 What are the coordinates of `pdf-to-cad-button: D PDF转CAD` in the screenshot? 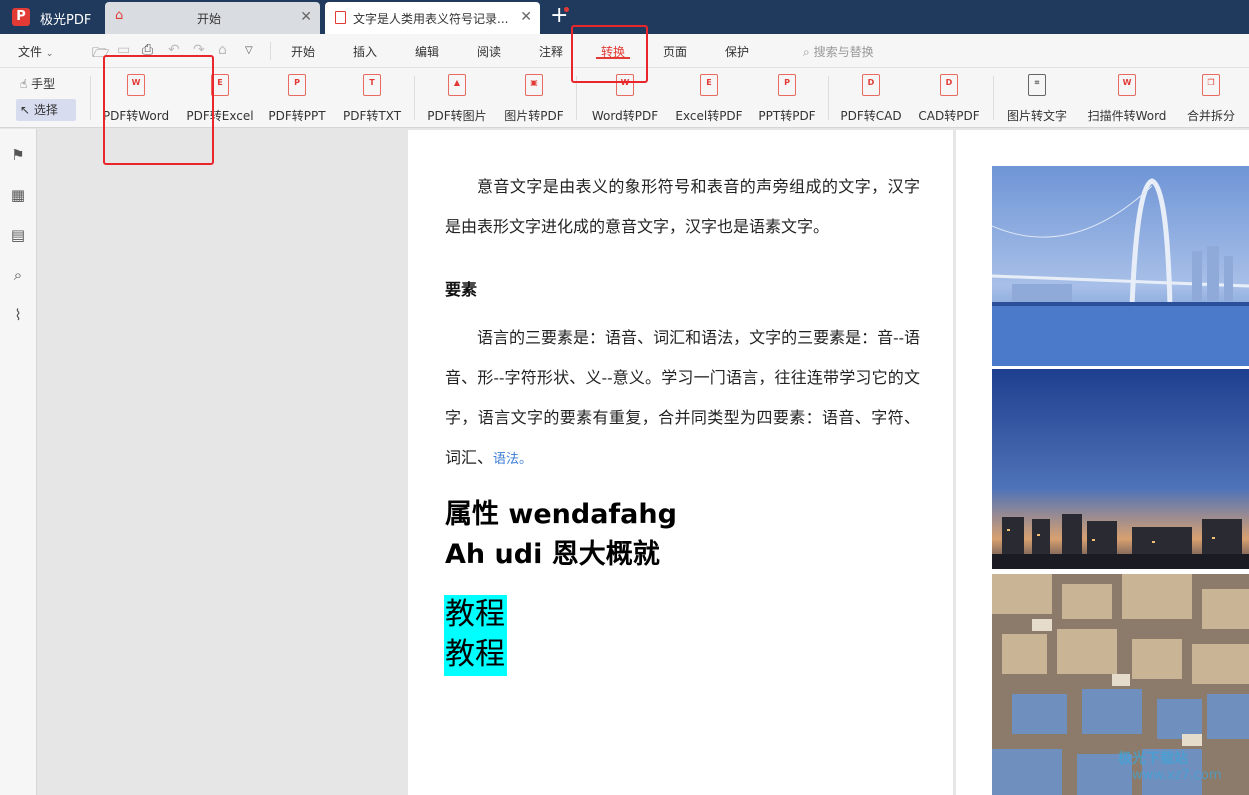 It's located at (871, 100).